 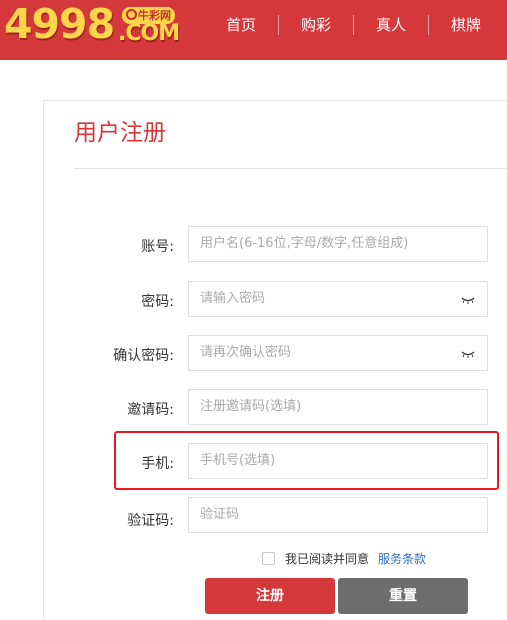 What do you see at coordinates (131, 14) in the screenshot?
I see `smile-icon` at bounding box center [131, 14].